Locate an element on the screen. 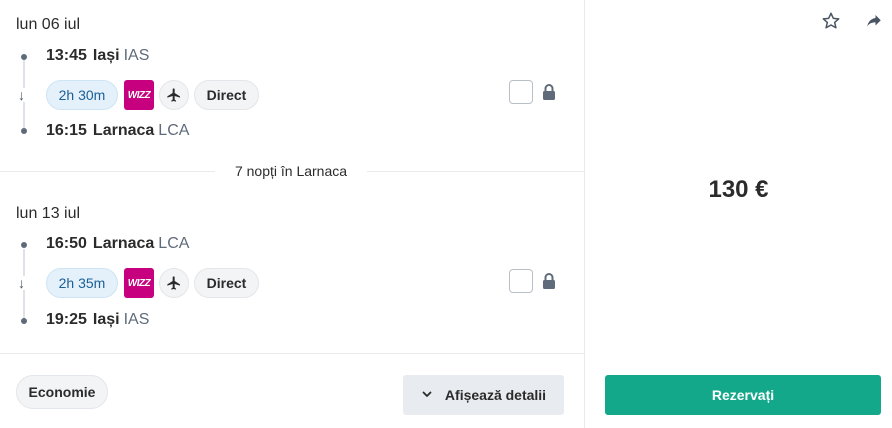 The image size is (892, 428). book-button: Rezervați is located at coordinates (743, 395).